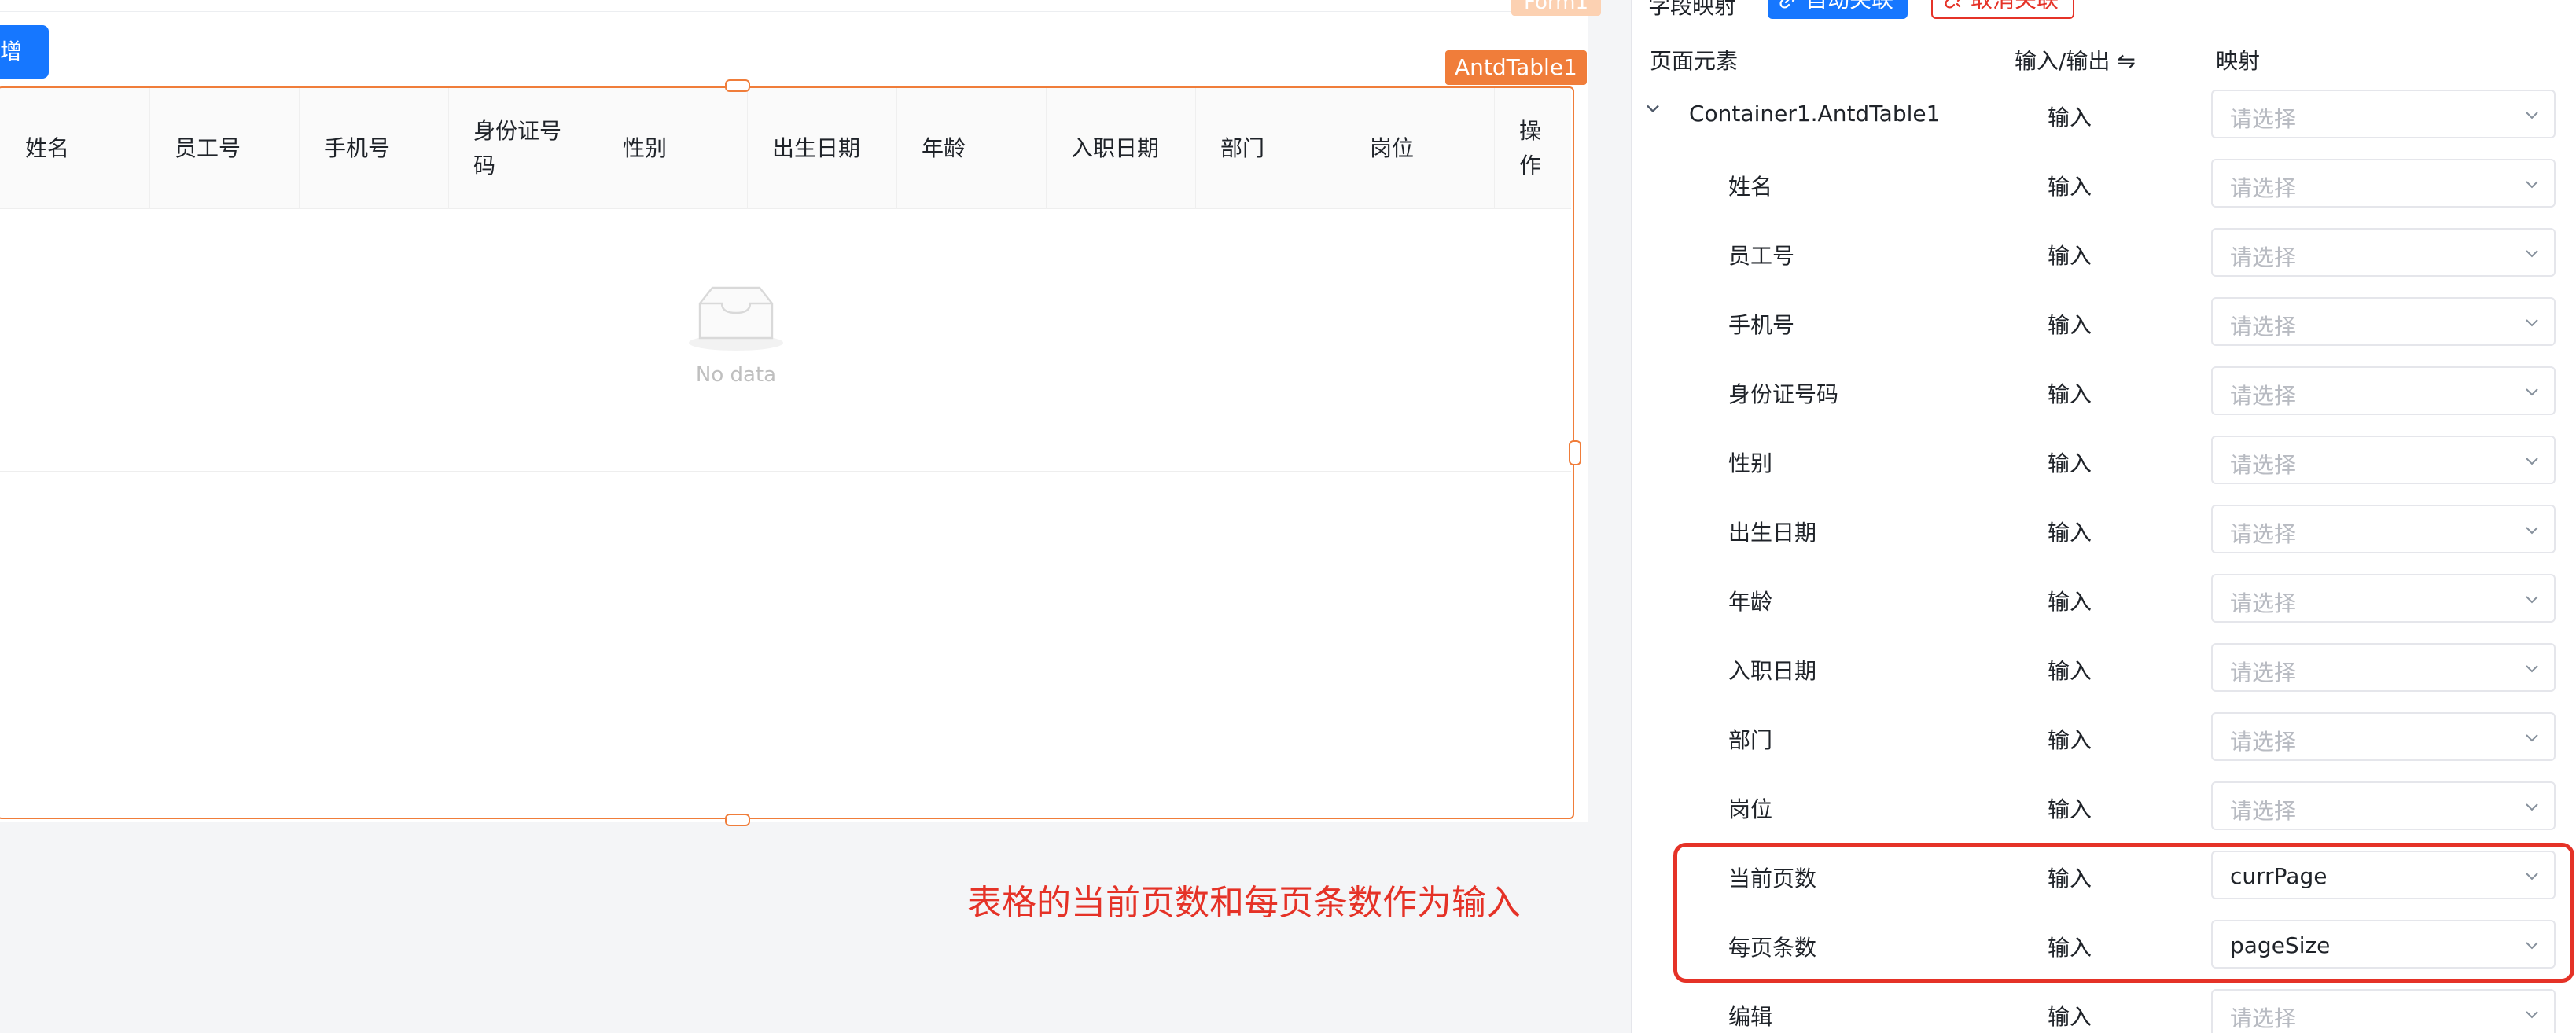  What do you see at coordinates (737, 820) in the screenshot?
I see `resize-handle-bottom` at bounding box center [737, 820].